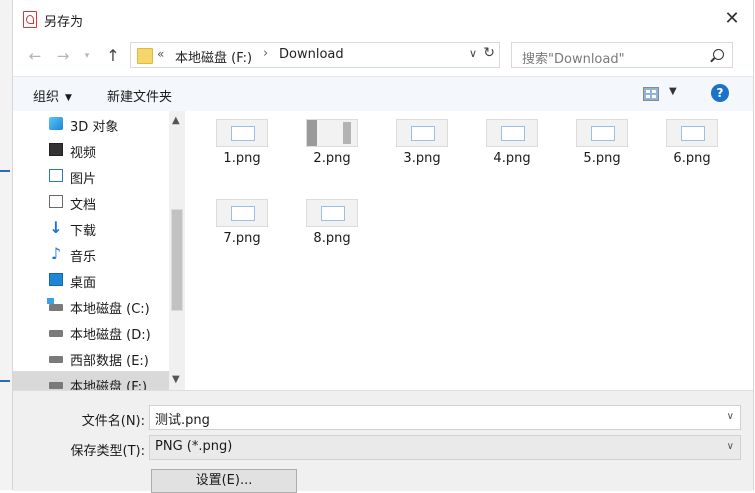 The width and height of the screenshot is (755, 493). I want to click on breadcrumb-drive-f: 本地磁盘 (F:), so click(213, 56).